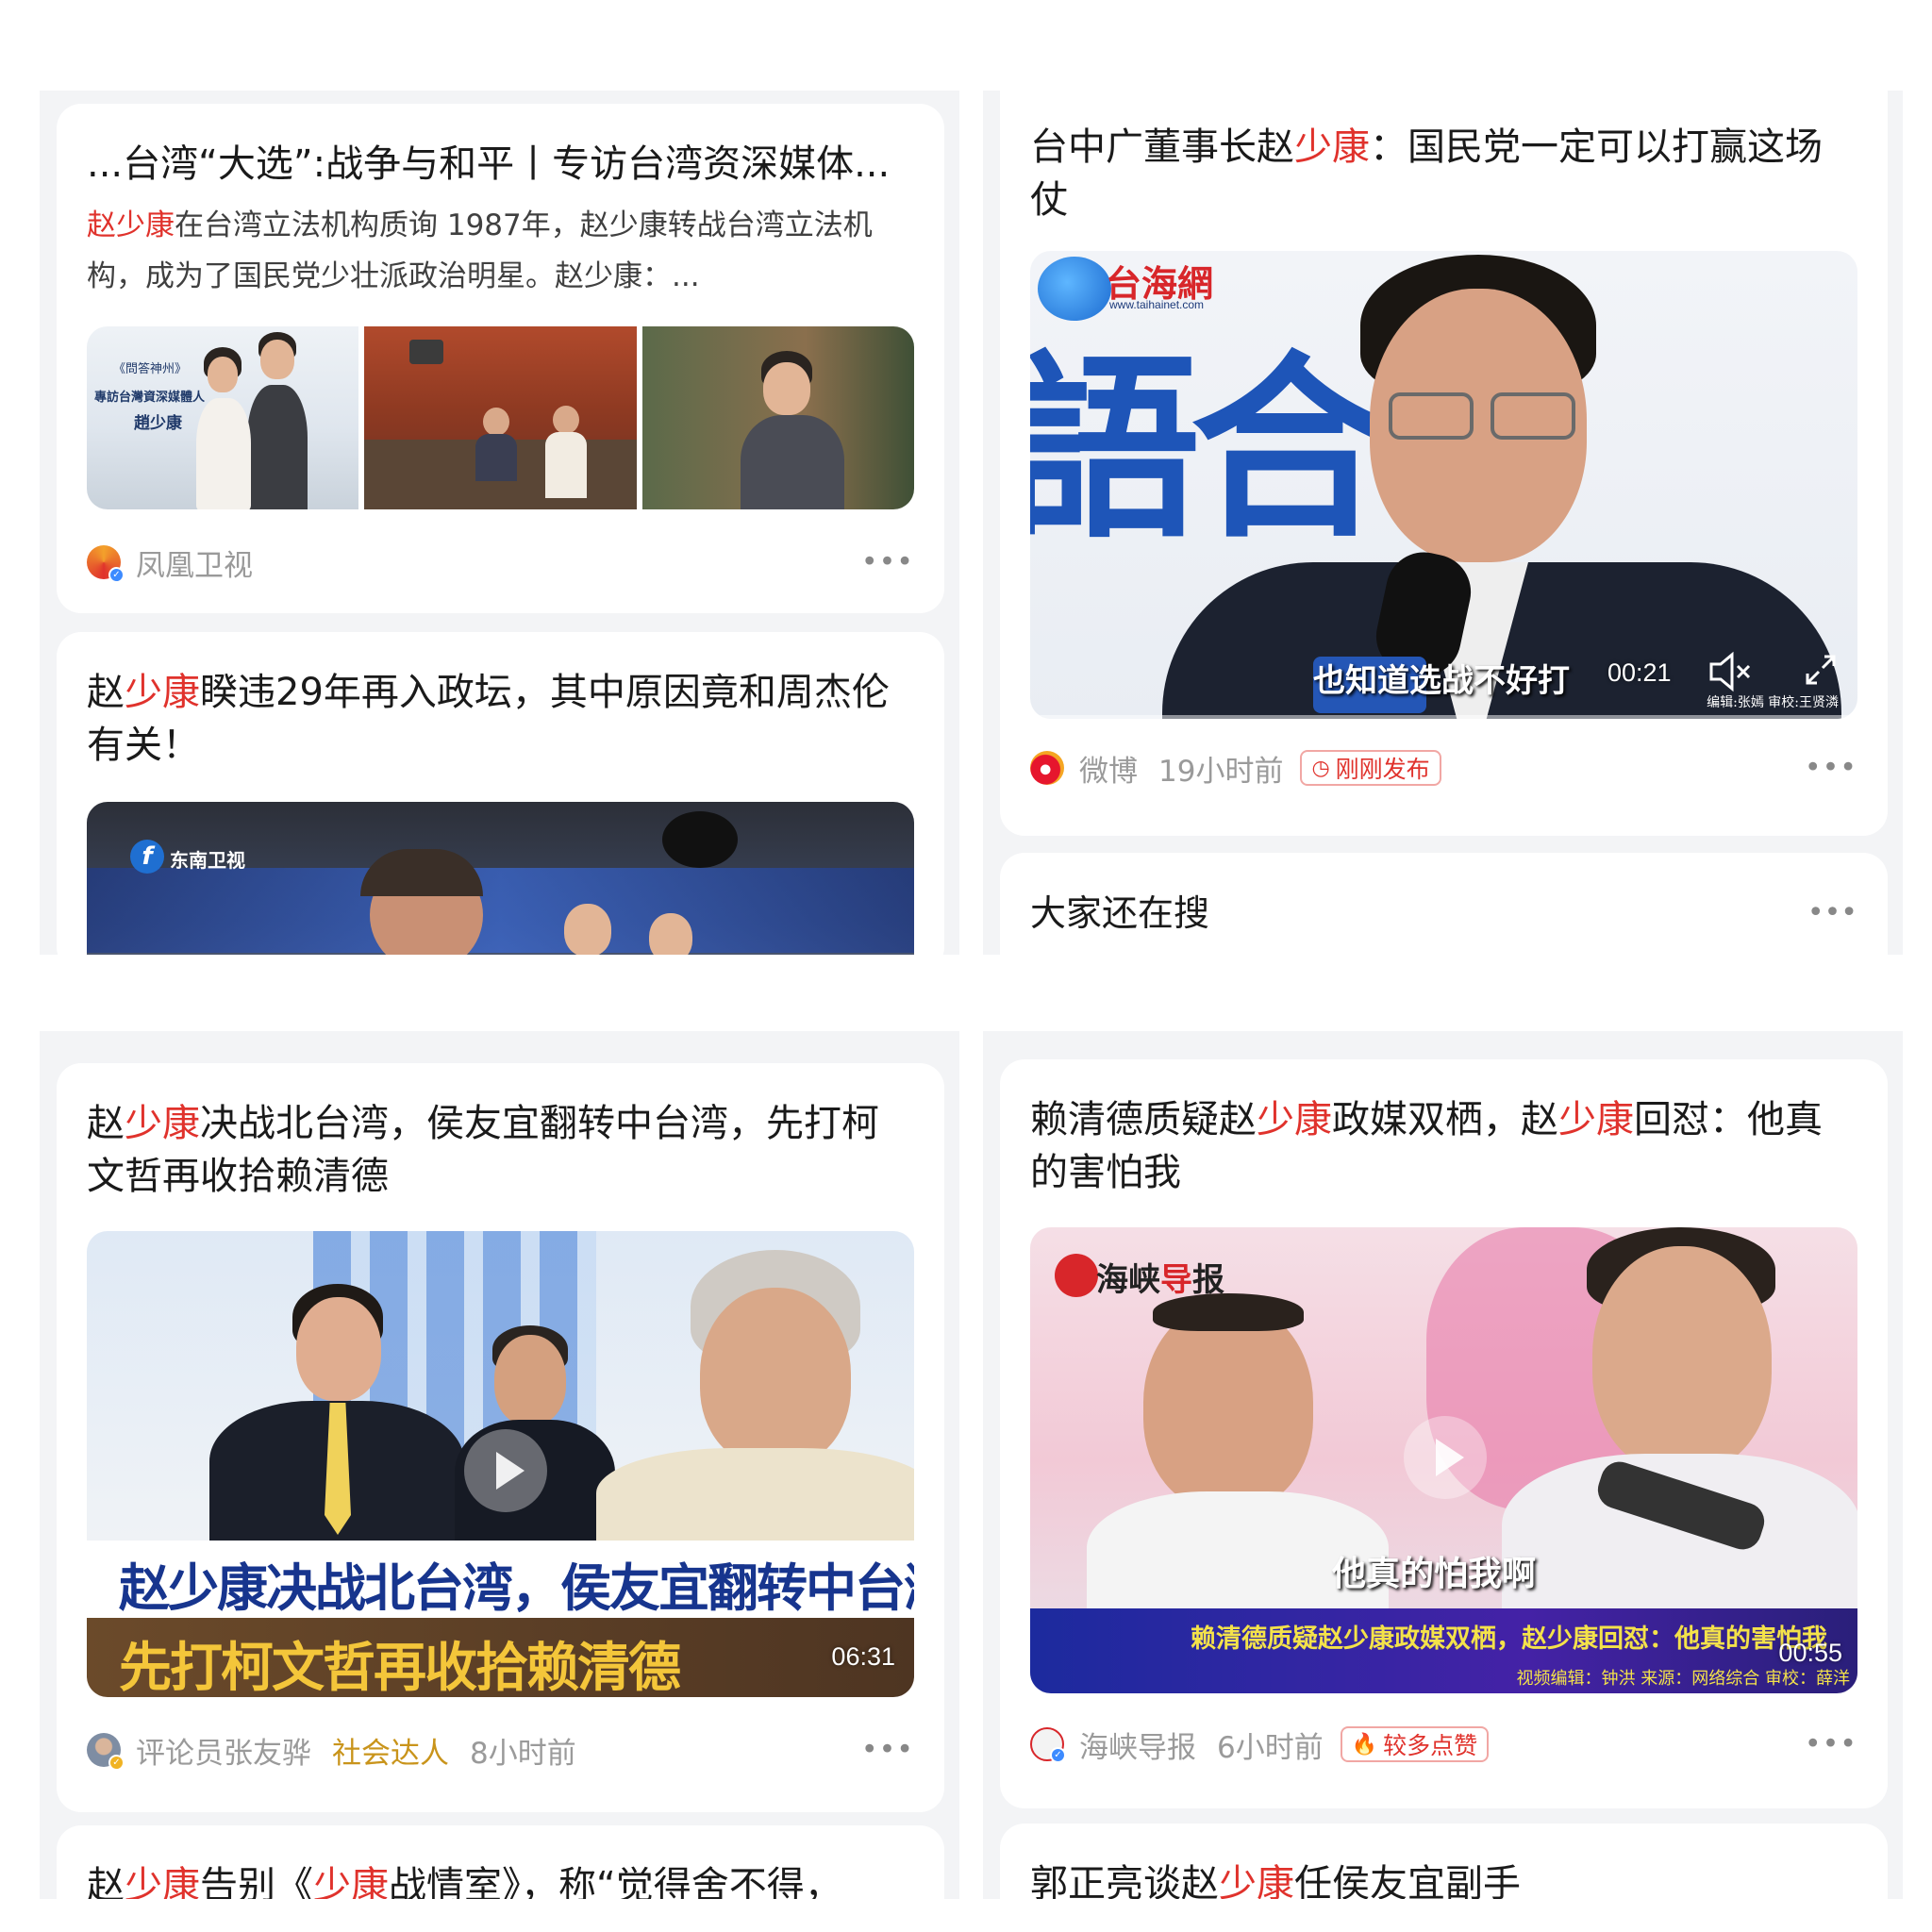 This screenshot has width=1932, height=1932. What do you see at coordinates (1407, 1880) in the screenshot?
I see `title-text: 任侯友宜副手` at bounding box center [1407, 1880].